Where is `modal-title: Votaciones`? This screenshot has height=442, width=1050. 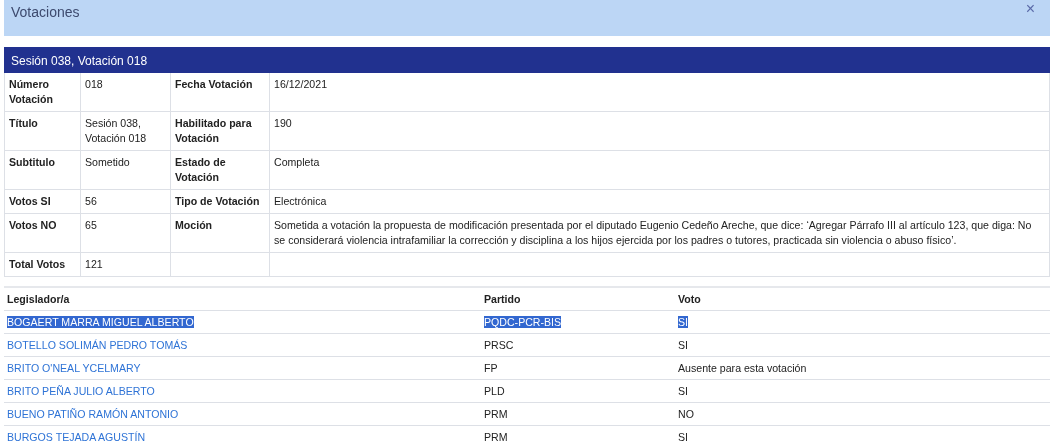 modal-title: Votaciones is located at coordinates (45, 12).